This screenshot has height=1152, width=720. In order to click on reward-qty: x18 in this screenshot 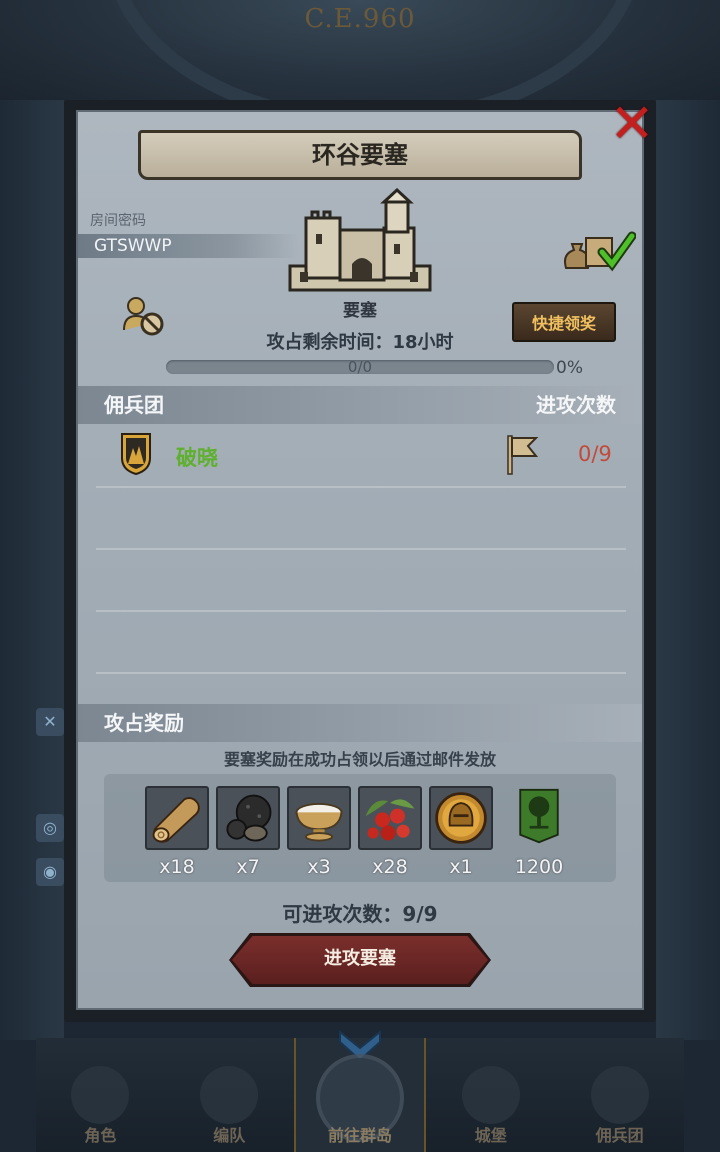, I will do `click(177, 867)`.